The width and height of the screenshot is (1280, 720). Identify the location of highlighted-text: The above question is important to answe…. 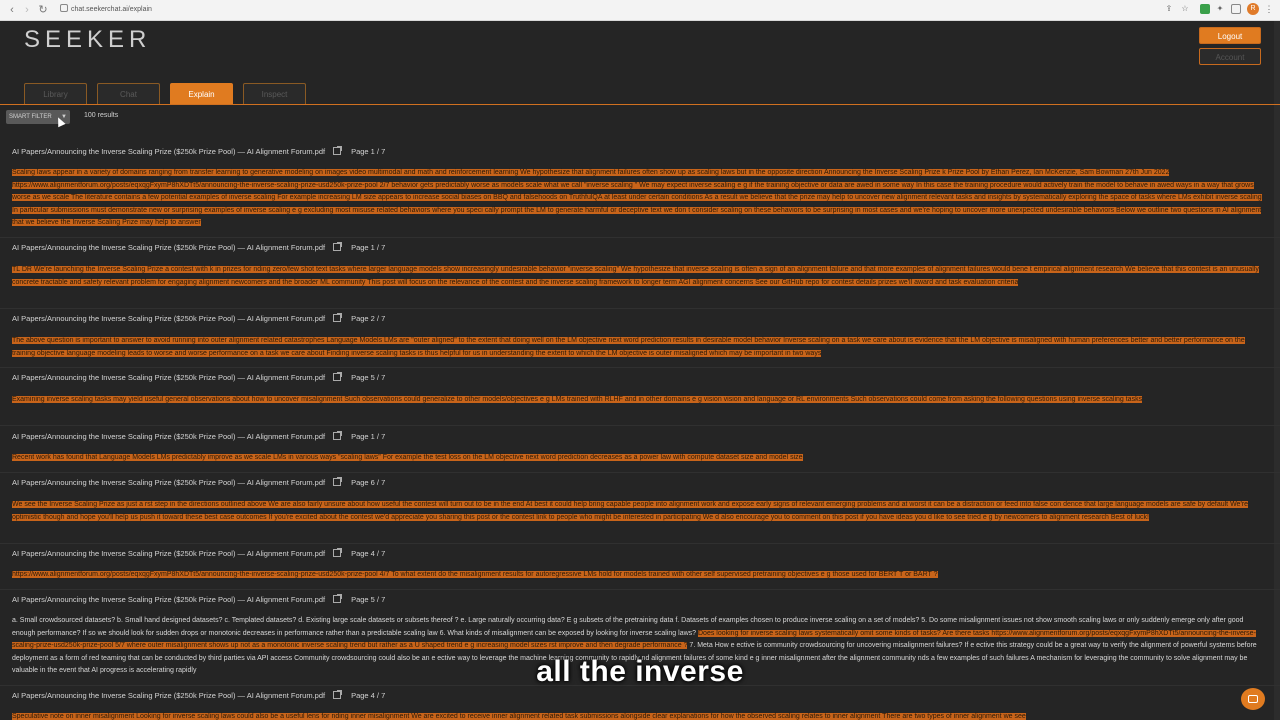
(628, 347).